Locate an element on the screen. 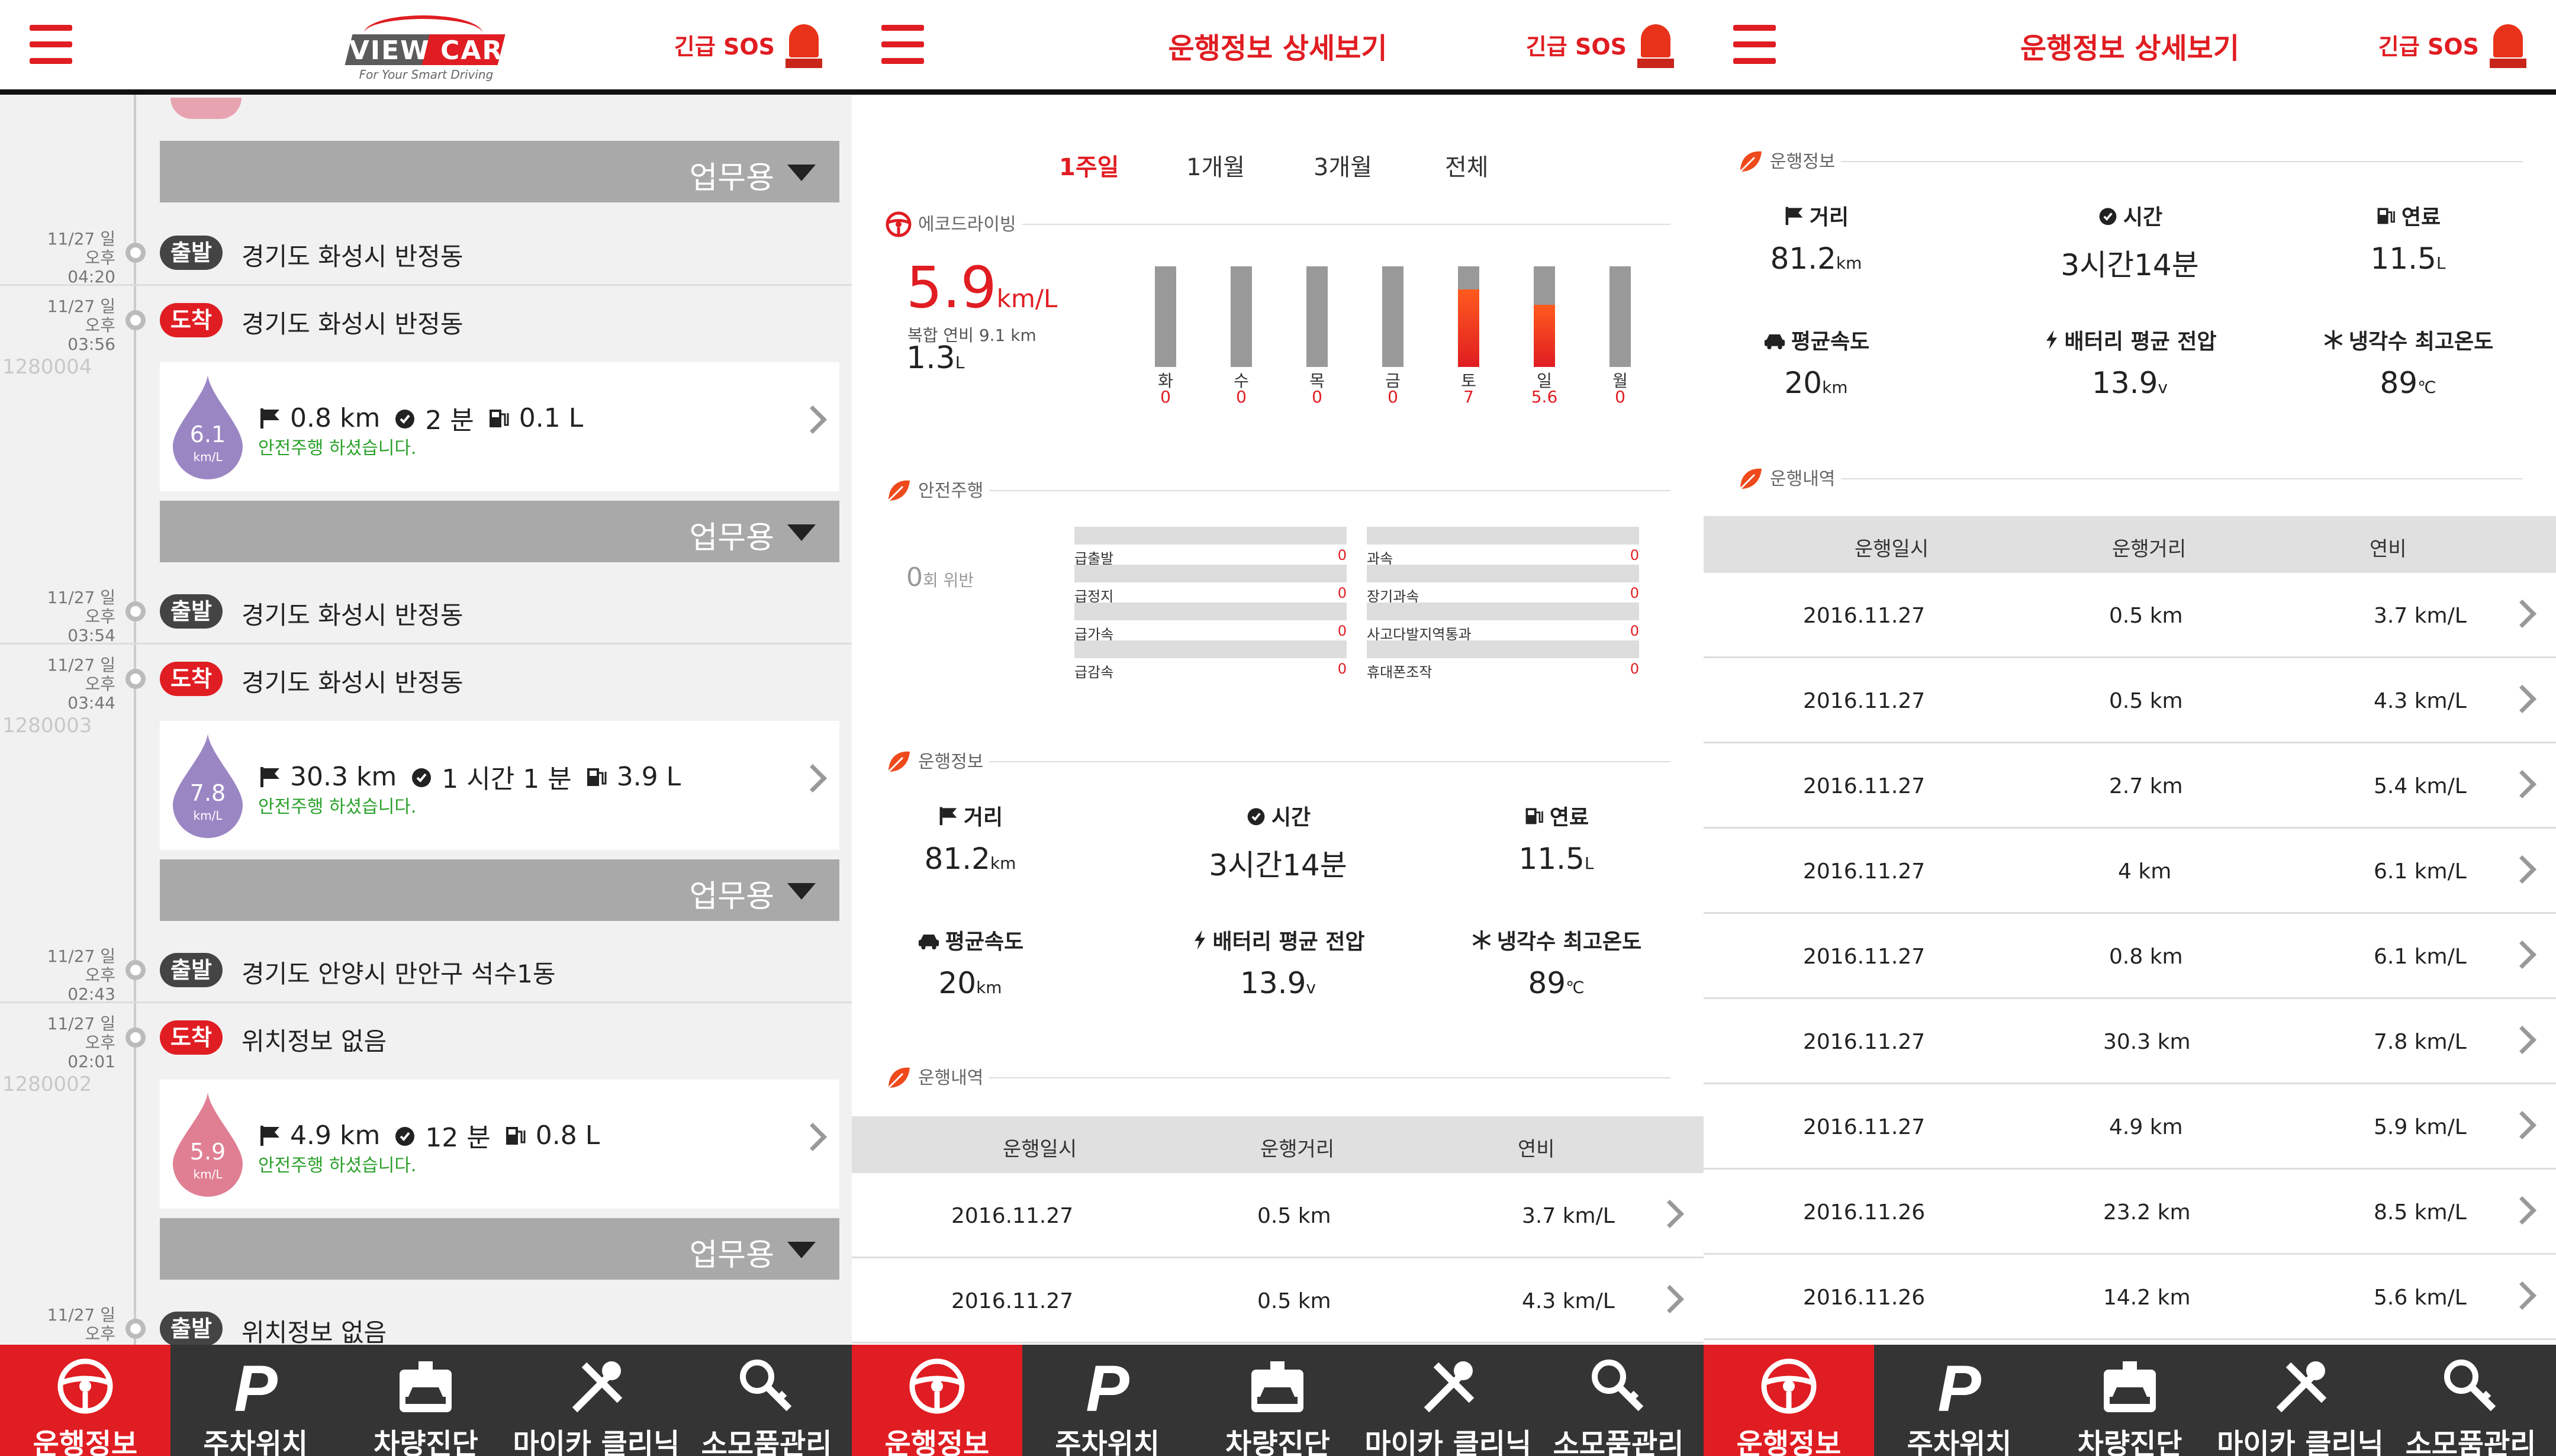 The width and height of the screenshot is (2556, 1456). stat-coolant: 냉각수 최고온도 89℃ is located at coordinates (2408, 362).